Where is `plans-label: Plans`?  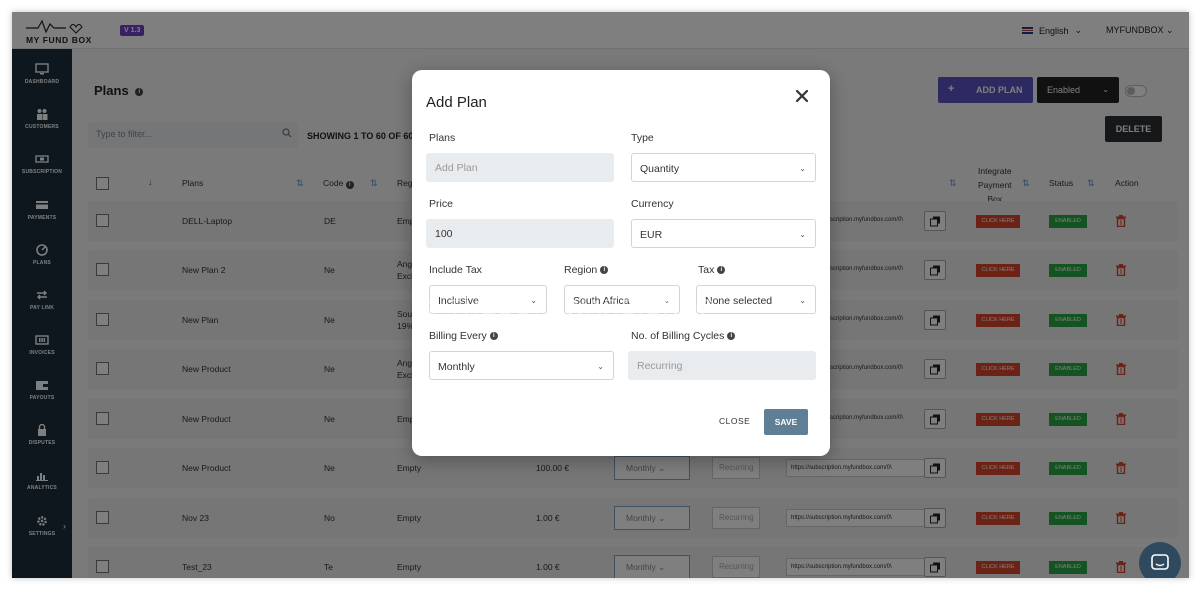
plans-label: Plans is located at coordinates (442, 138).